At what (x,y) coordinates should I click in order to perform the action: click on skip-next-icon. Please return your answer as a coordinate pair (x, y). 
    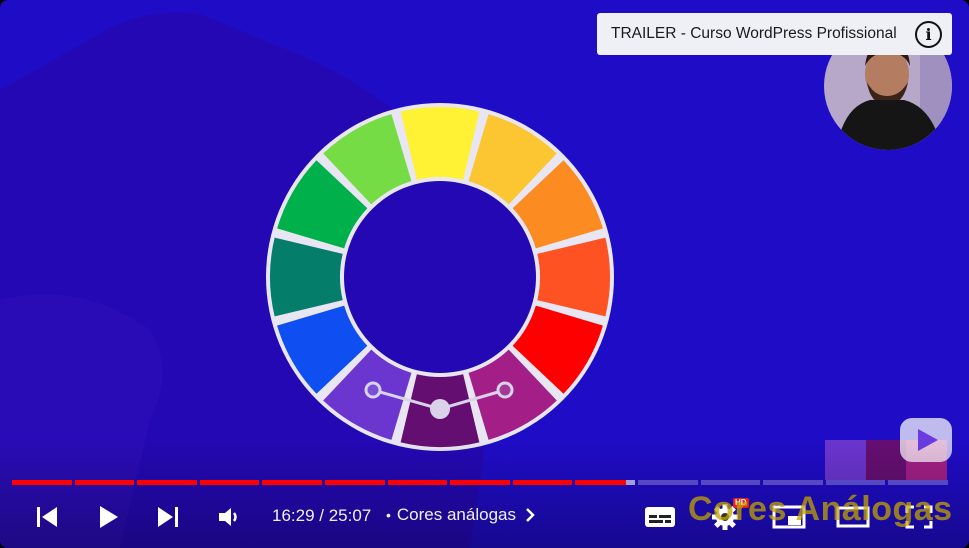
    Looking at the image, I should click on (168, 517).